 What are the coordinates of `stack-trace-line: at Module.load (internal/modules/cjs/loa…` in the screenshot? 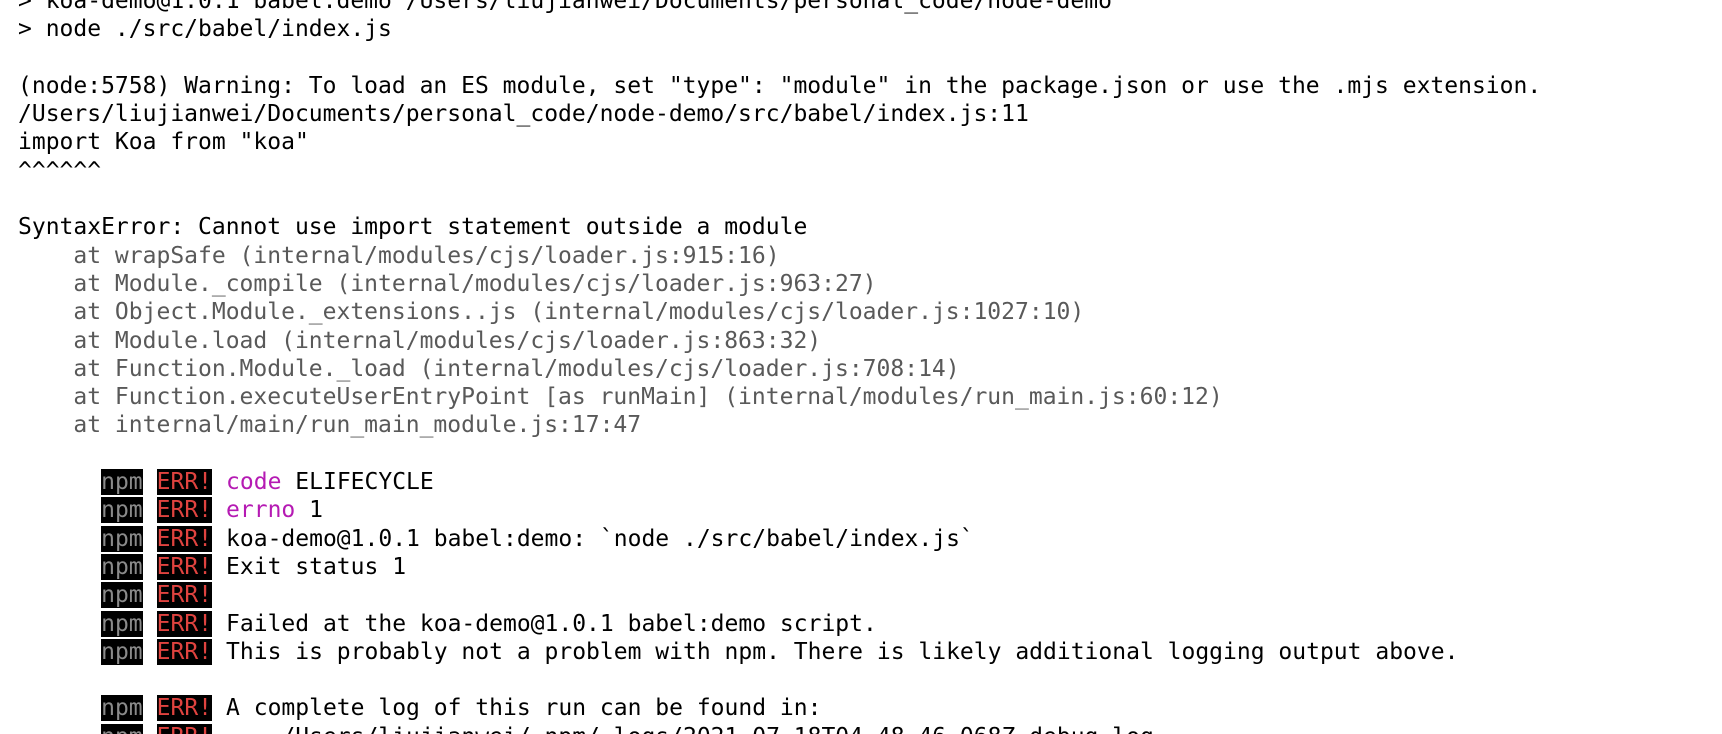 It's located at (420, 340).